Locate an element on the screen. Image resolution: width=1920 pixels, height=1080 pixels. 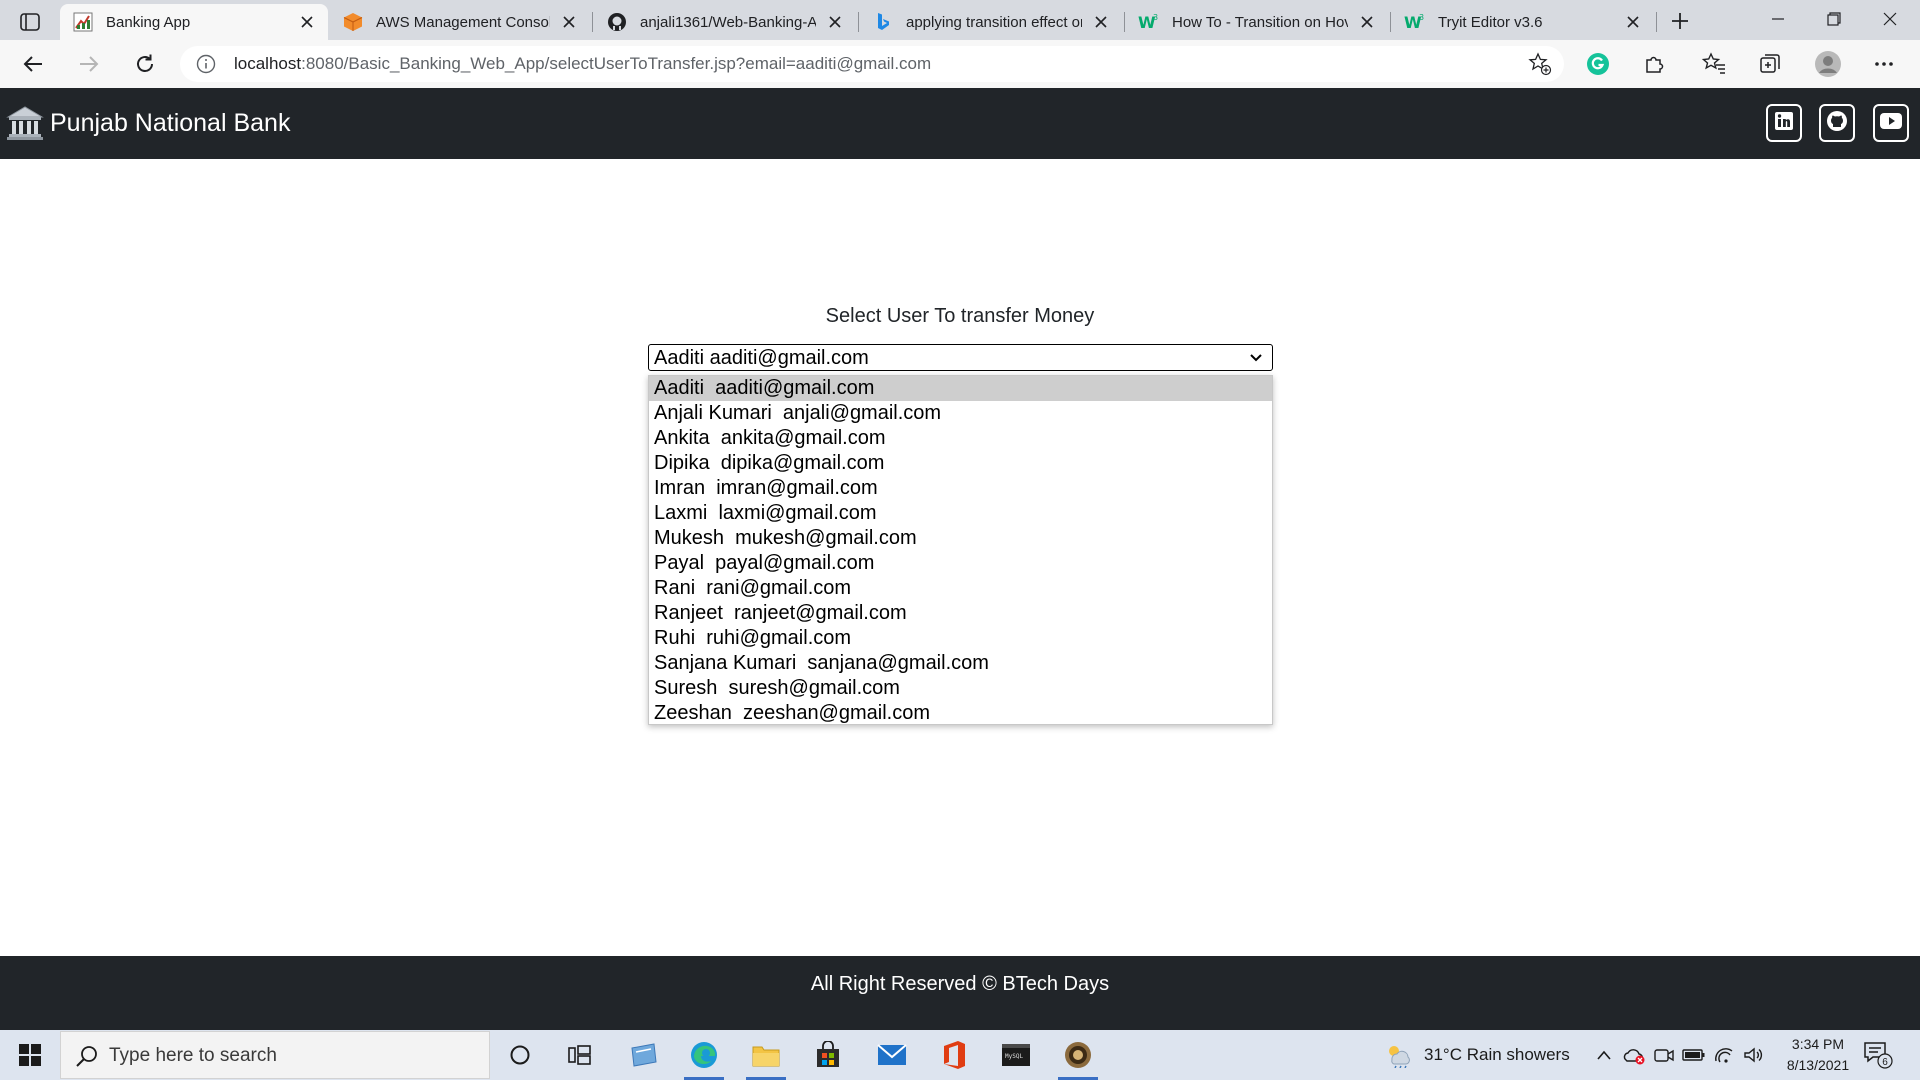
collections-icon is located at coordinates (1770, 64).